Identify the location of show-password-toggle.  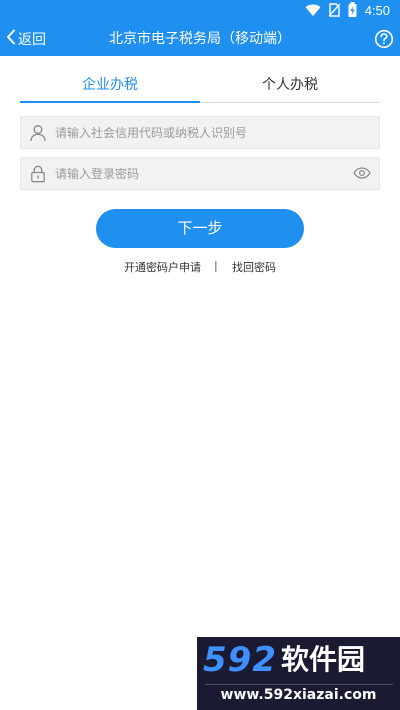
(362, 173).